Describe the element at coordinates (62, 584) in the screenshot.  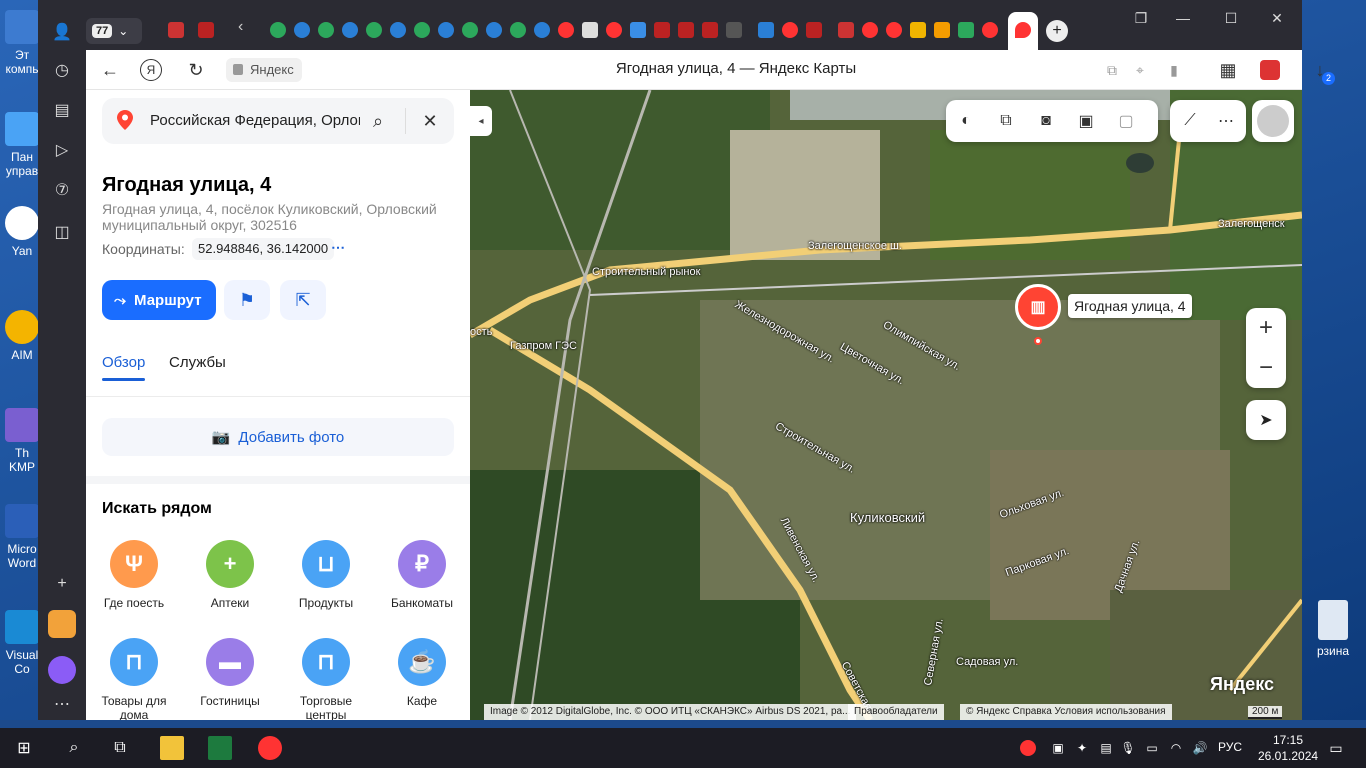
I see `add-panel-icon: +` at that location.